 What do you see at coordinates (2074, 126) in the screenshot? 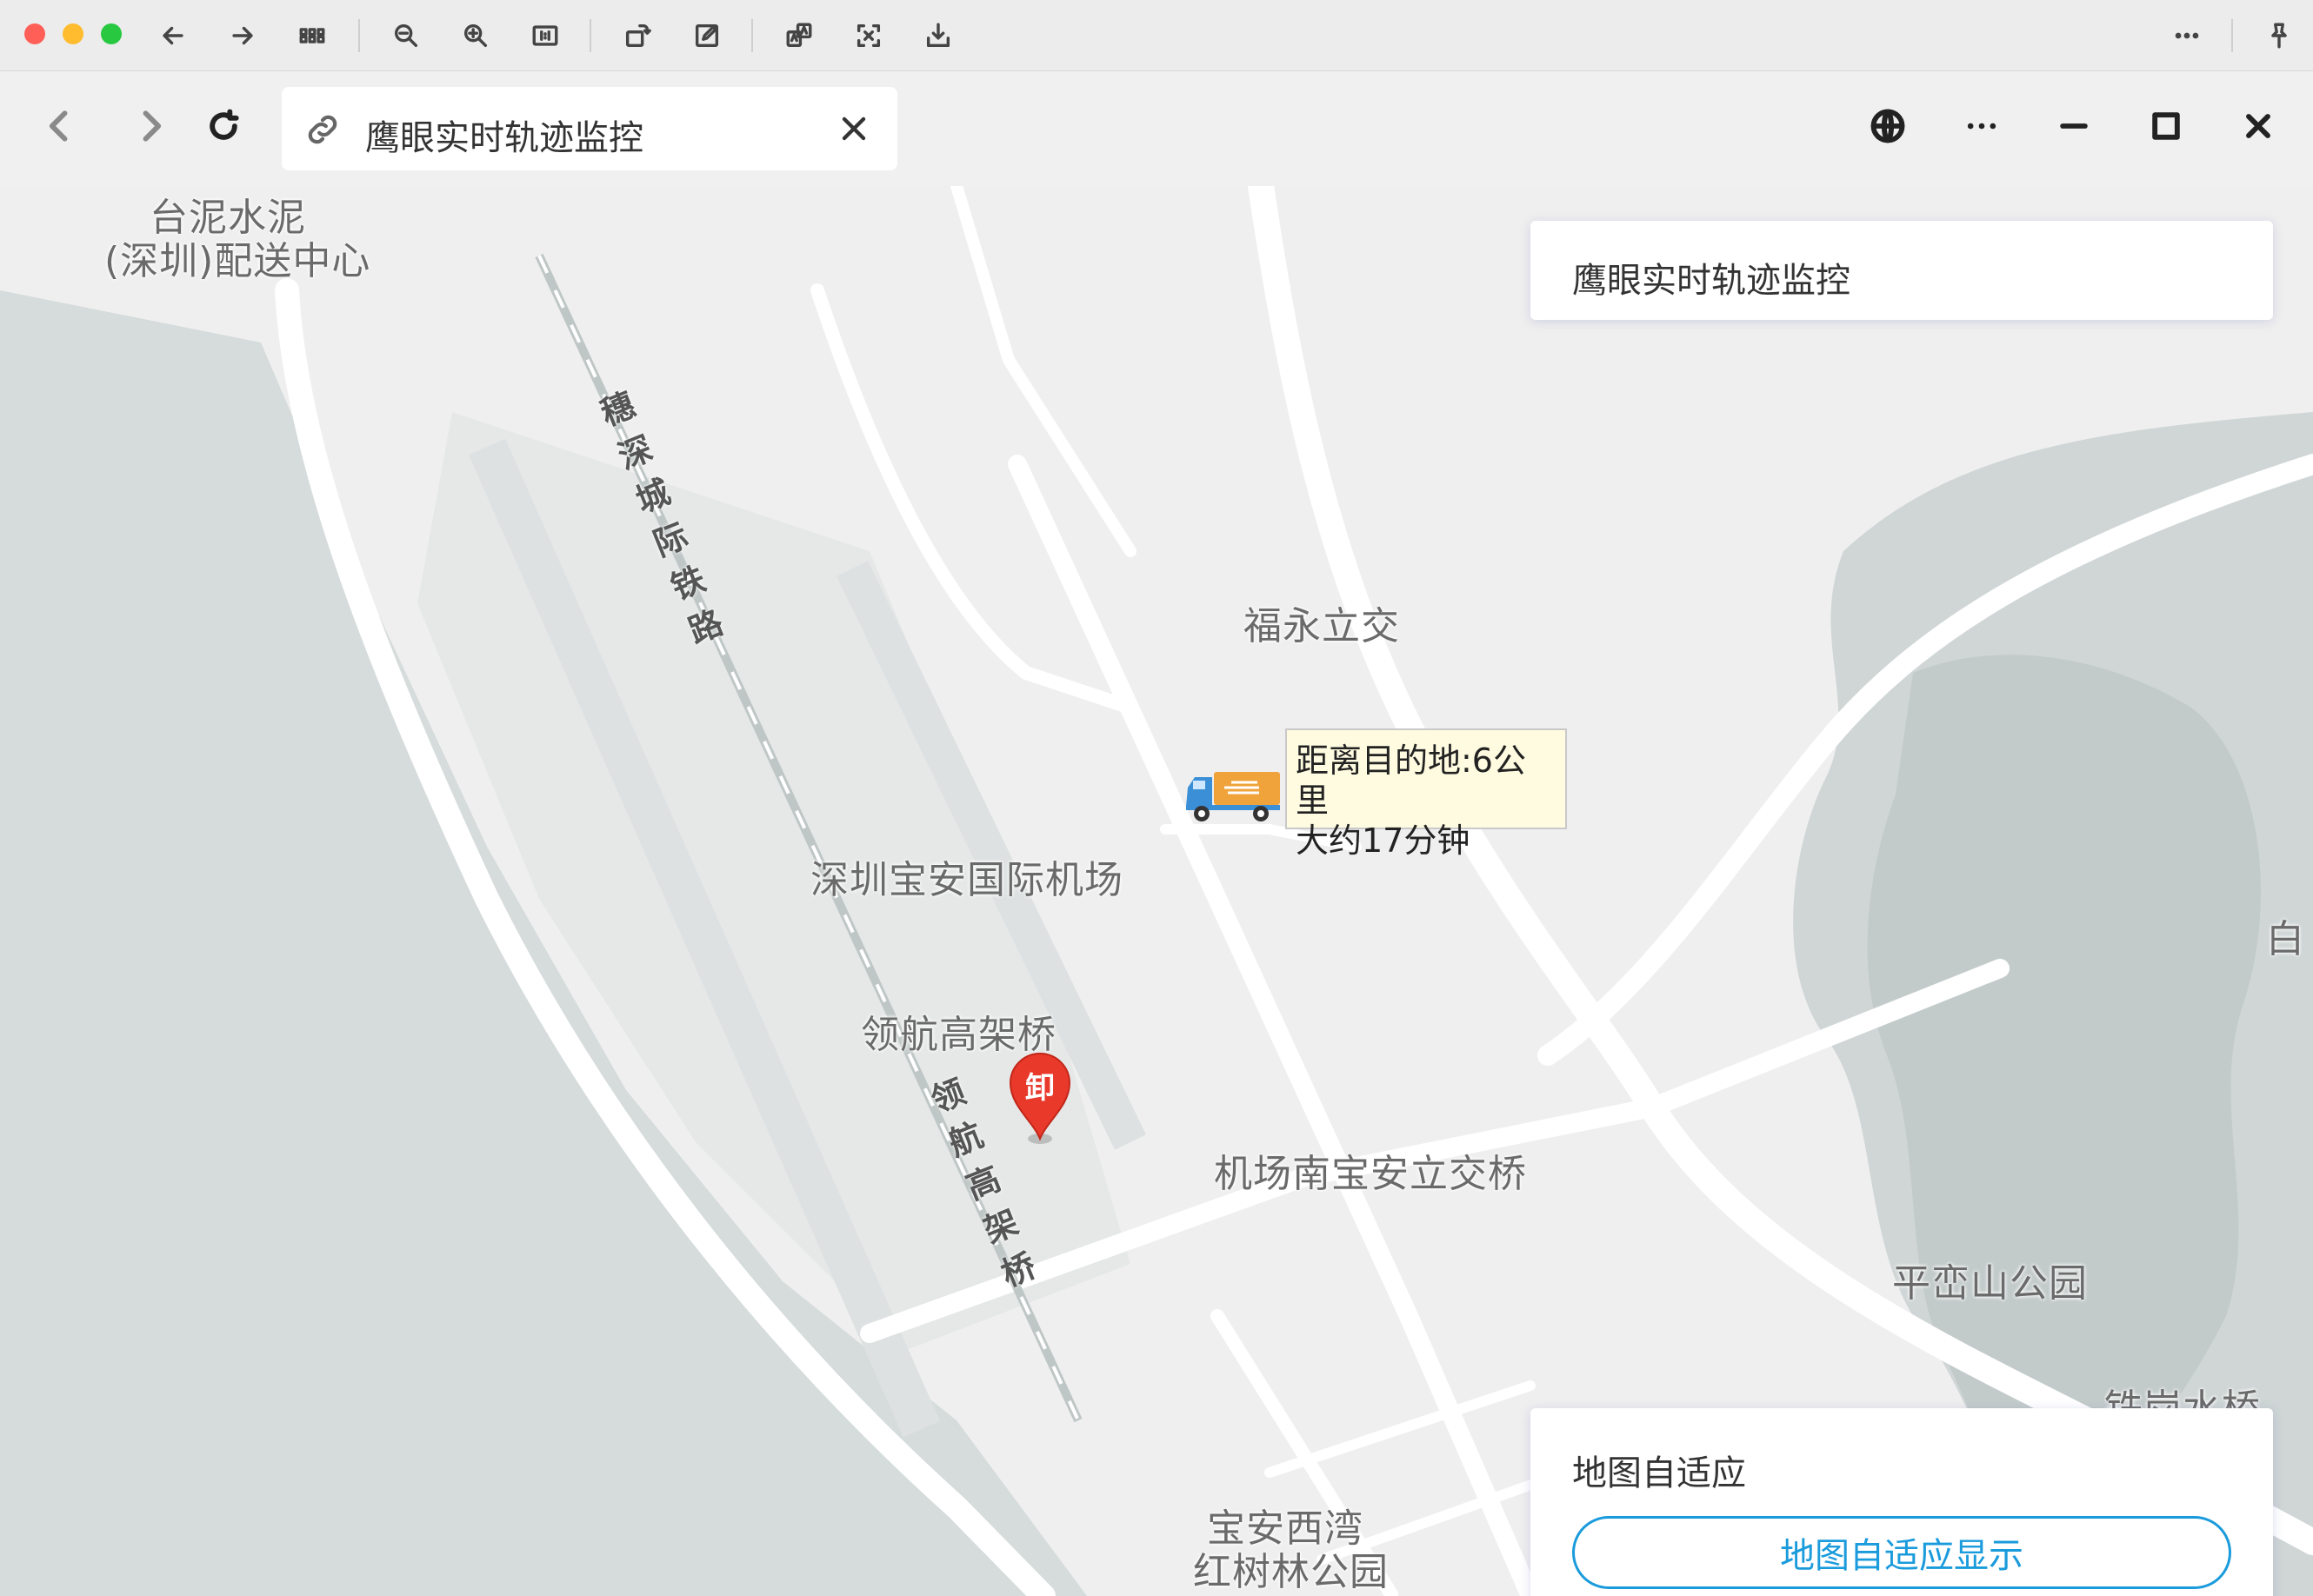
I see `minimize-button` at bounding box center [2074, 126].